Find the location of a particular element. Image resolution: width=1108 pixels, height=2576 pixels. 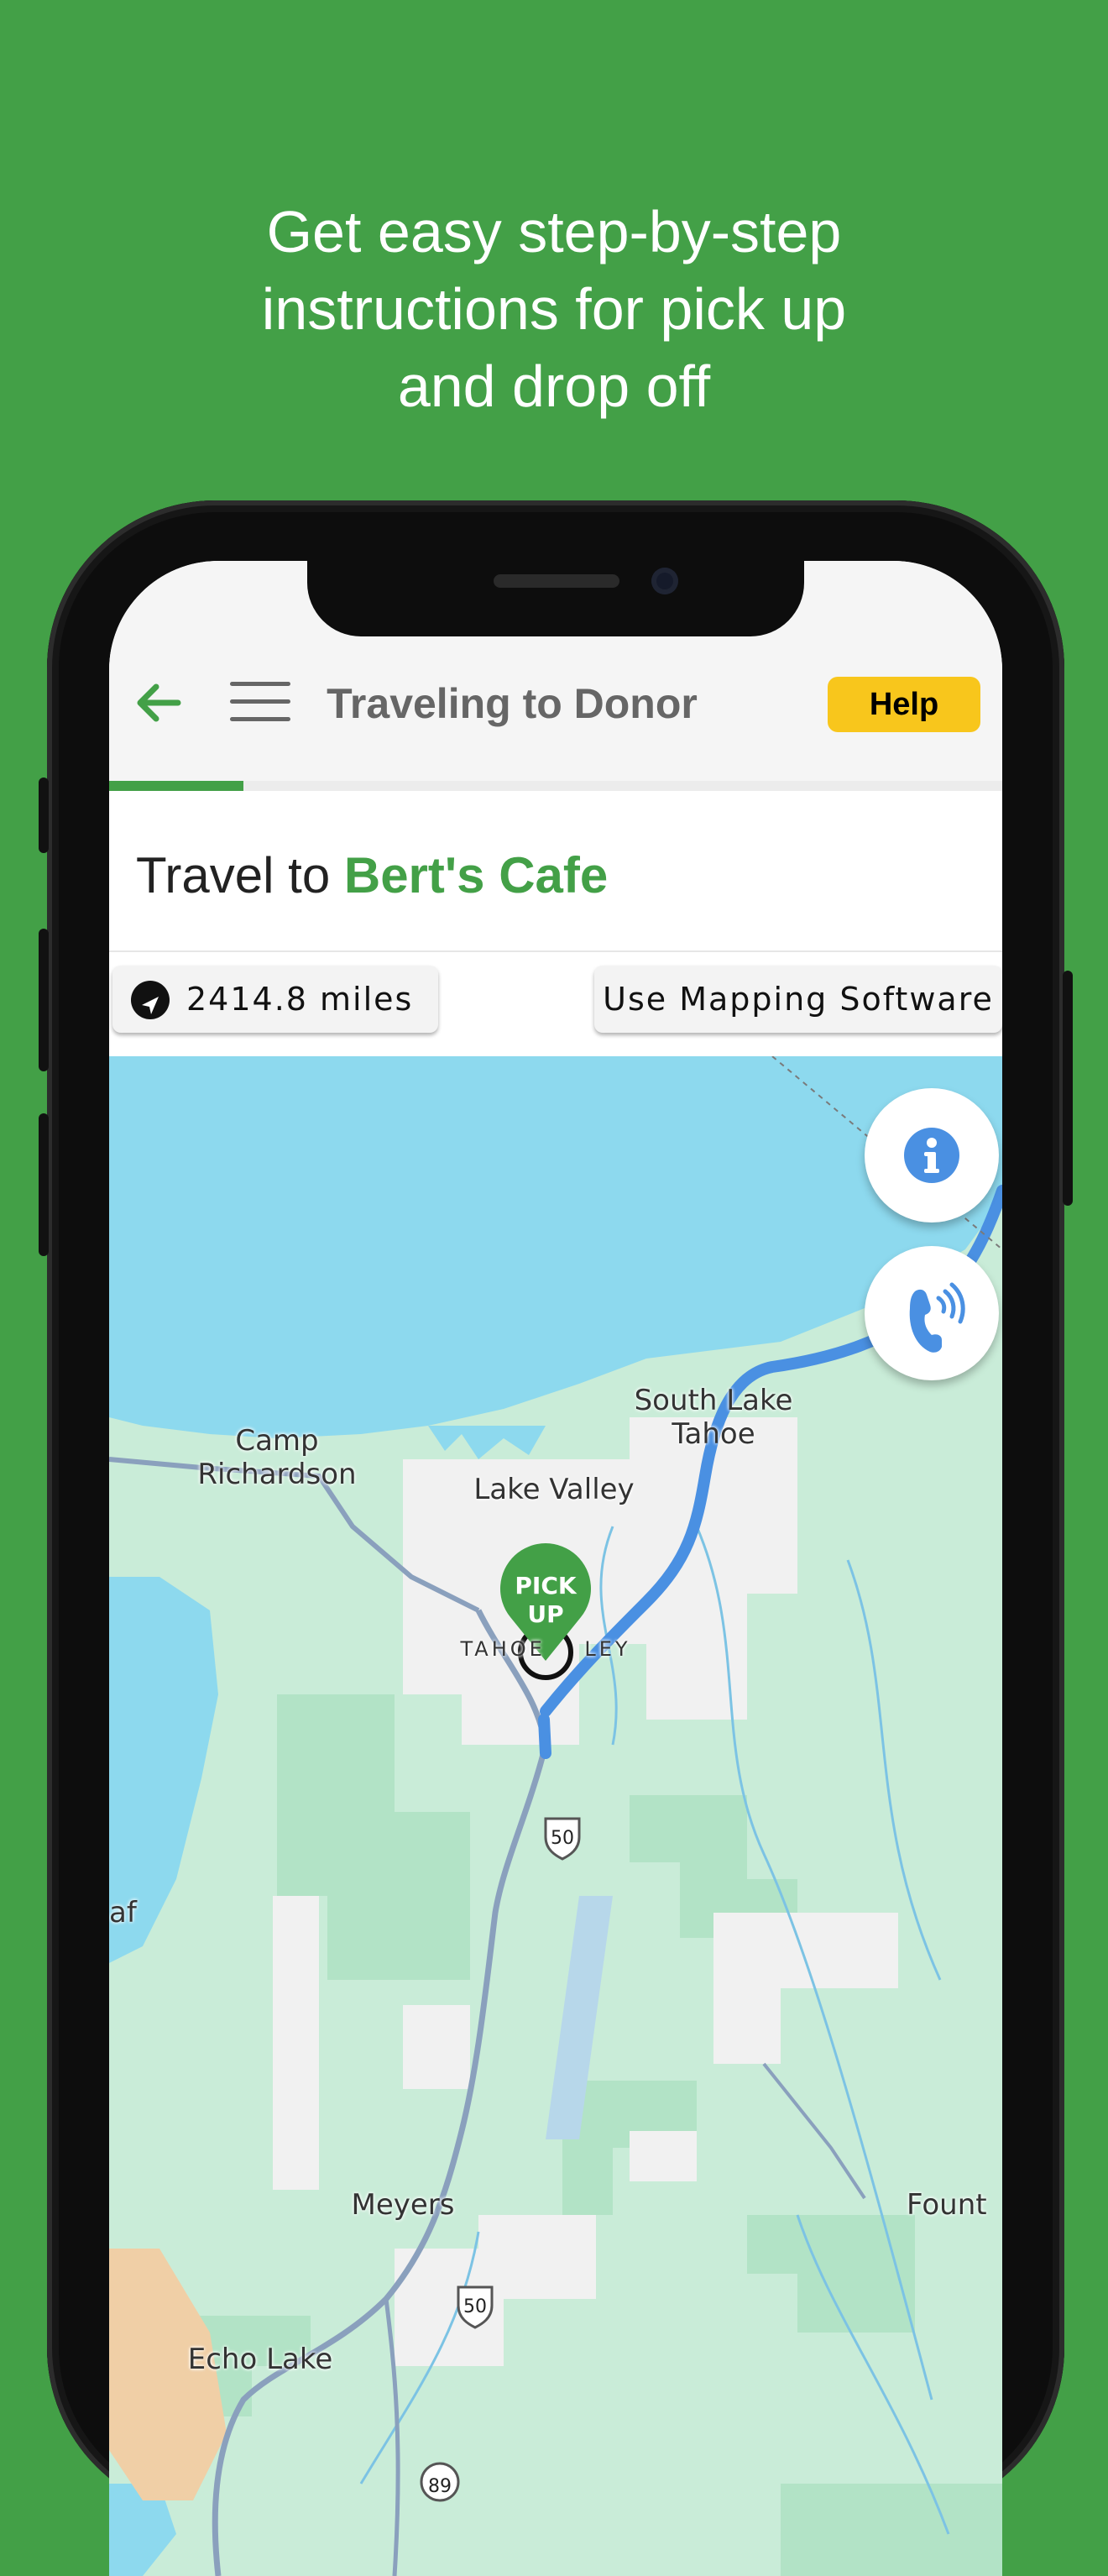

call-button is located at coordinates (932, 1313).